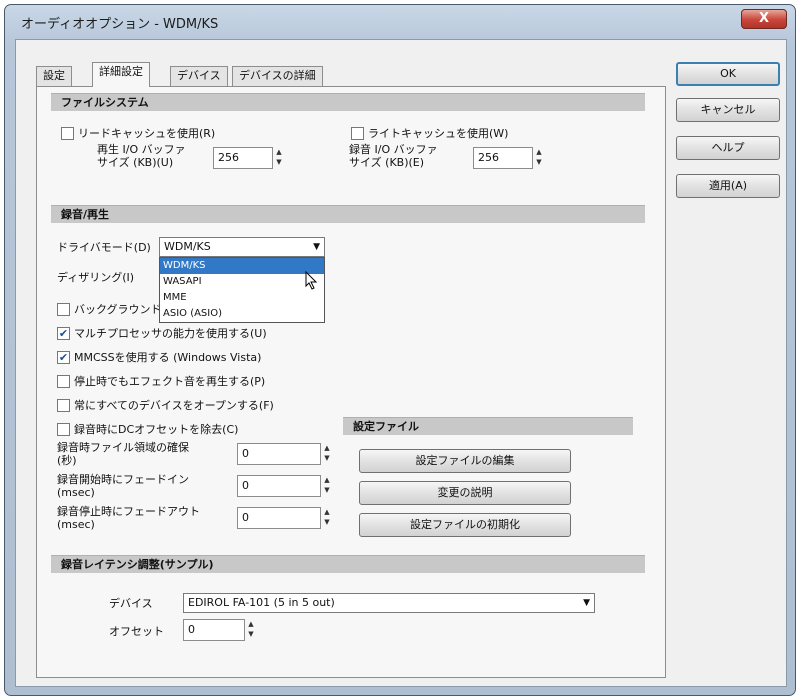  I want to click on write-cache-label: ライトキャッシュを使用(W), so click(438, 133).